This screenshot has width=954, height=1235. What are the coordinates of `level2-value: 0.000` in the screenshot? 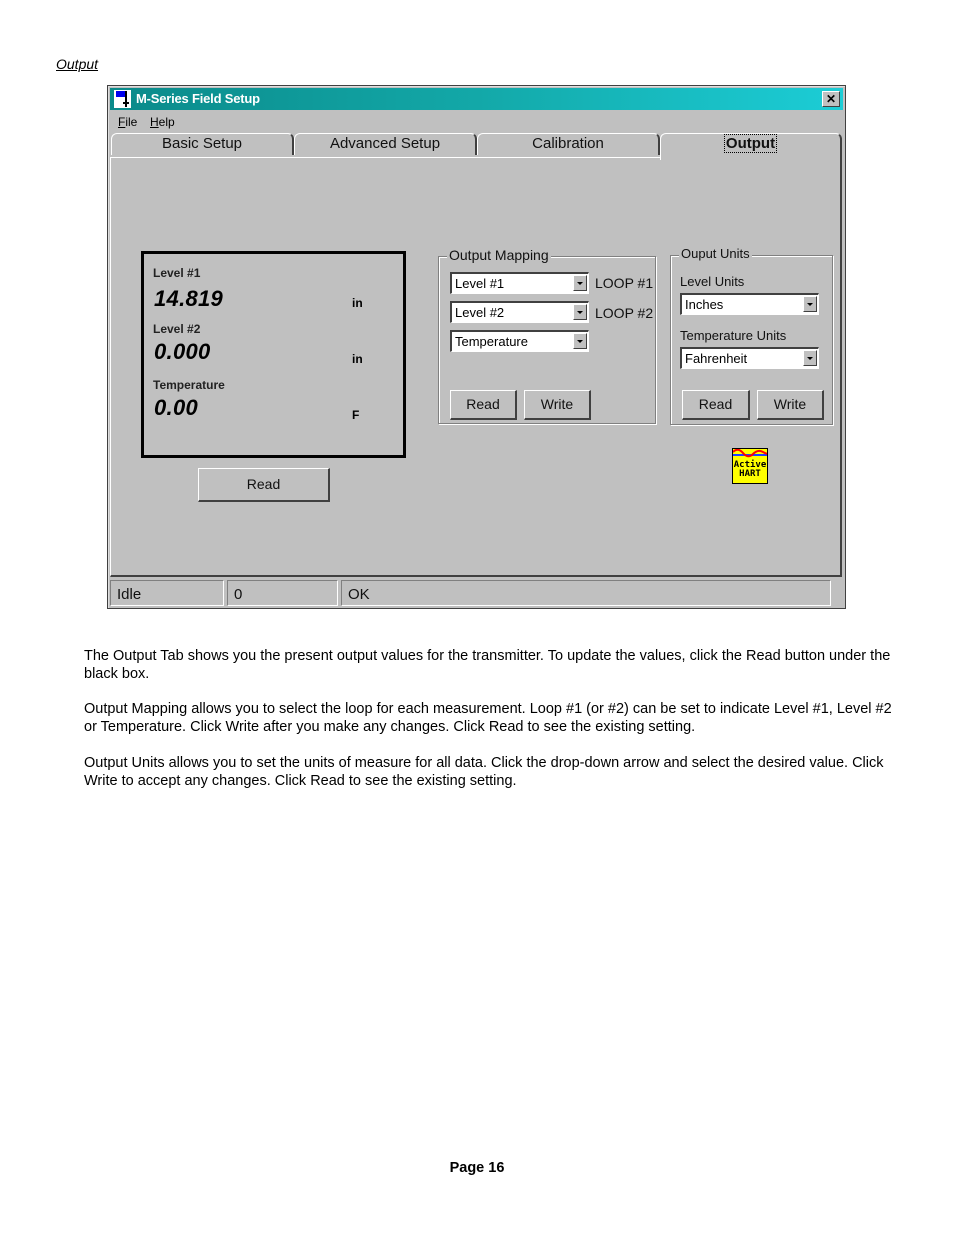 It's located at (182, 351).